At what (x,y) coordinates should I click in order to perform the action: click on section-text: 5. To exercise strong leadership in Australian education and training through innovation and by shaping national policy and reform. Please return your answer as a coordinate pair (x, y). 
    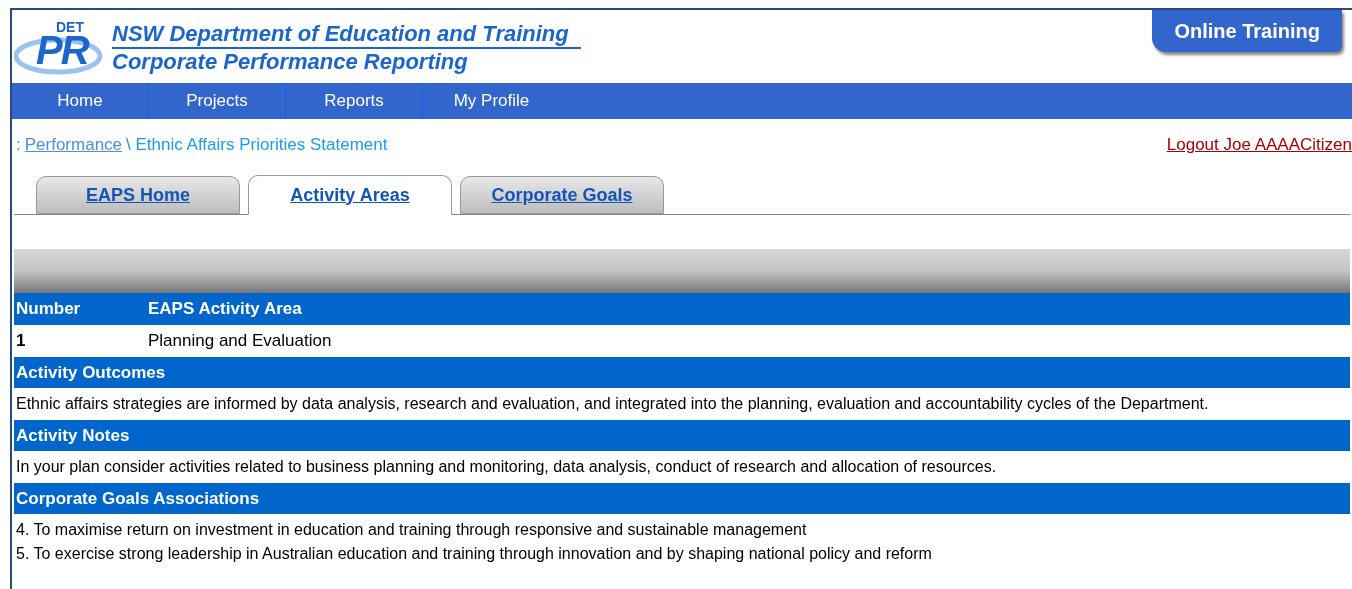
    Looking at the image, I should click on (474, 554).